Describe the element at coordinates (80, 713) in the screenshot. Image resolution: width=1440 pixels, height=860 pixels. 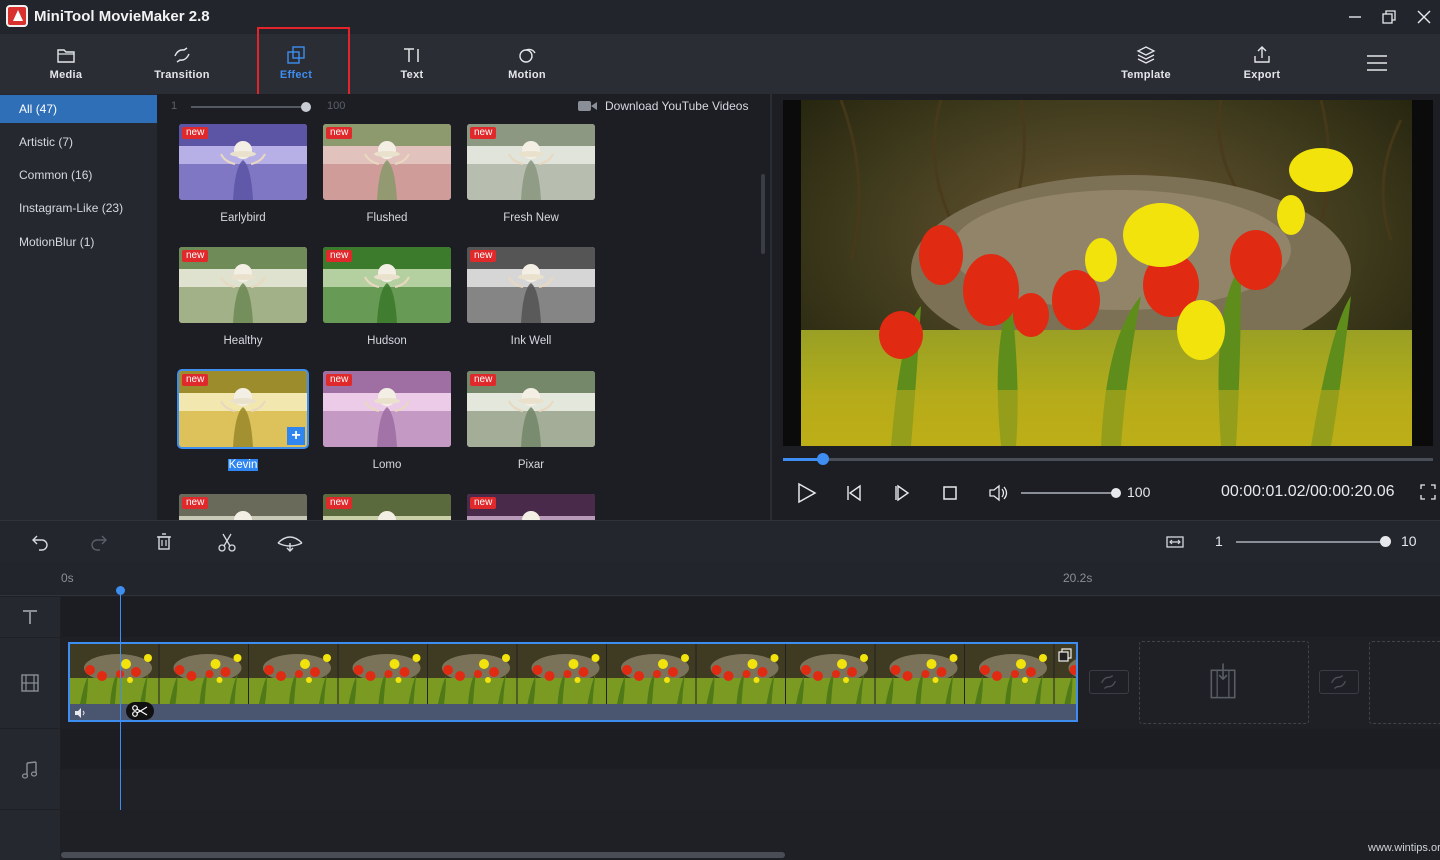
I see `clip-volume-icon` at that location.